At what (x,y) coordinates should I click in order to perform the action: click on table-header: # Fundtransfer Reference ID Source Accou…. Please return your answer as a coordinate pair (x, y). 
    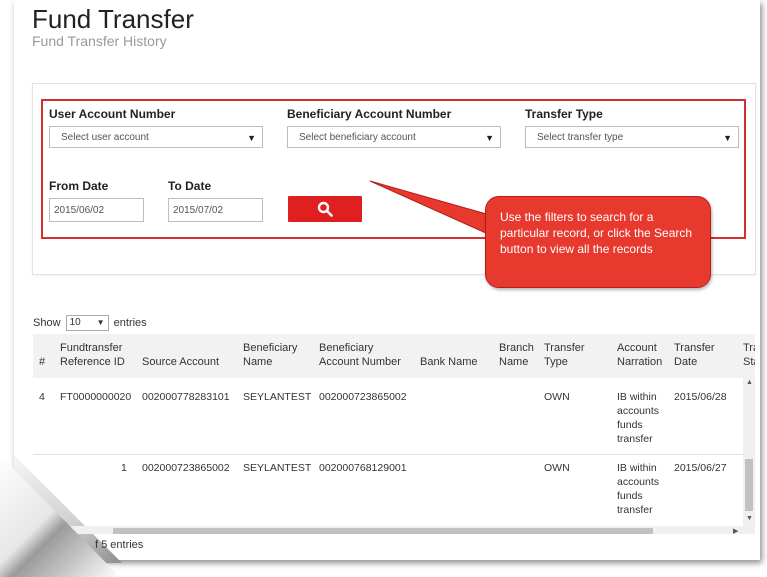
    Looking at the image, I should click on (394, 356).